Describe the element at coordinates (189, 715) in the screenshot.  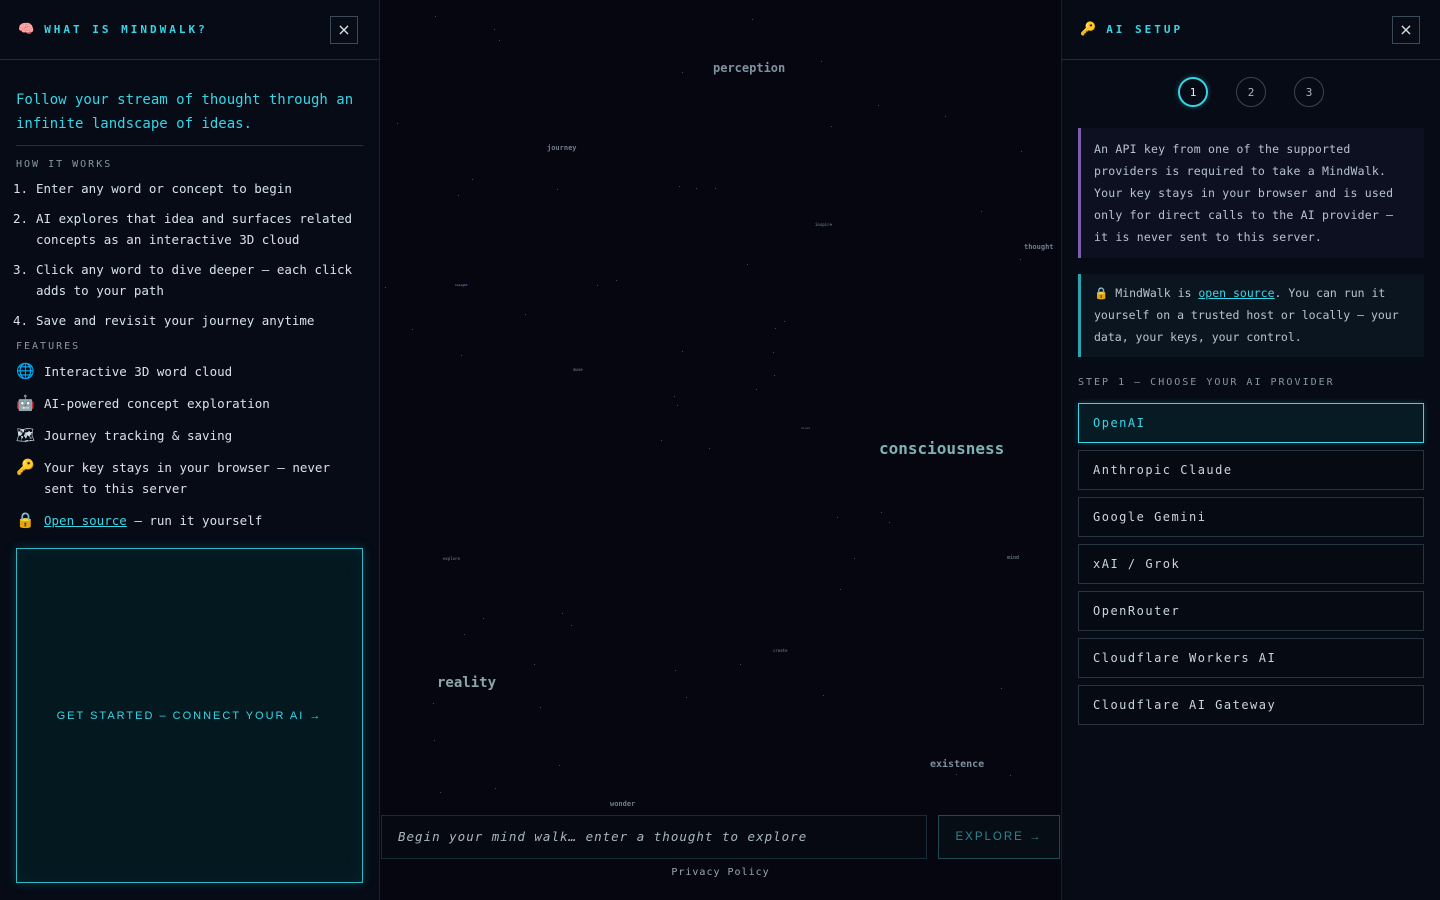
I see `get-started-button: GET STARTED – CONNECT YOUR AI →` at that location.